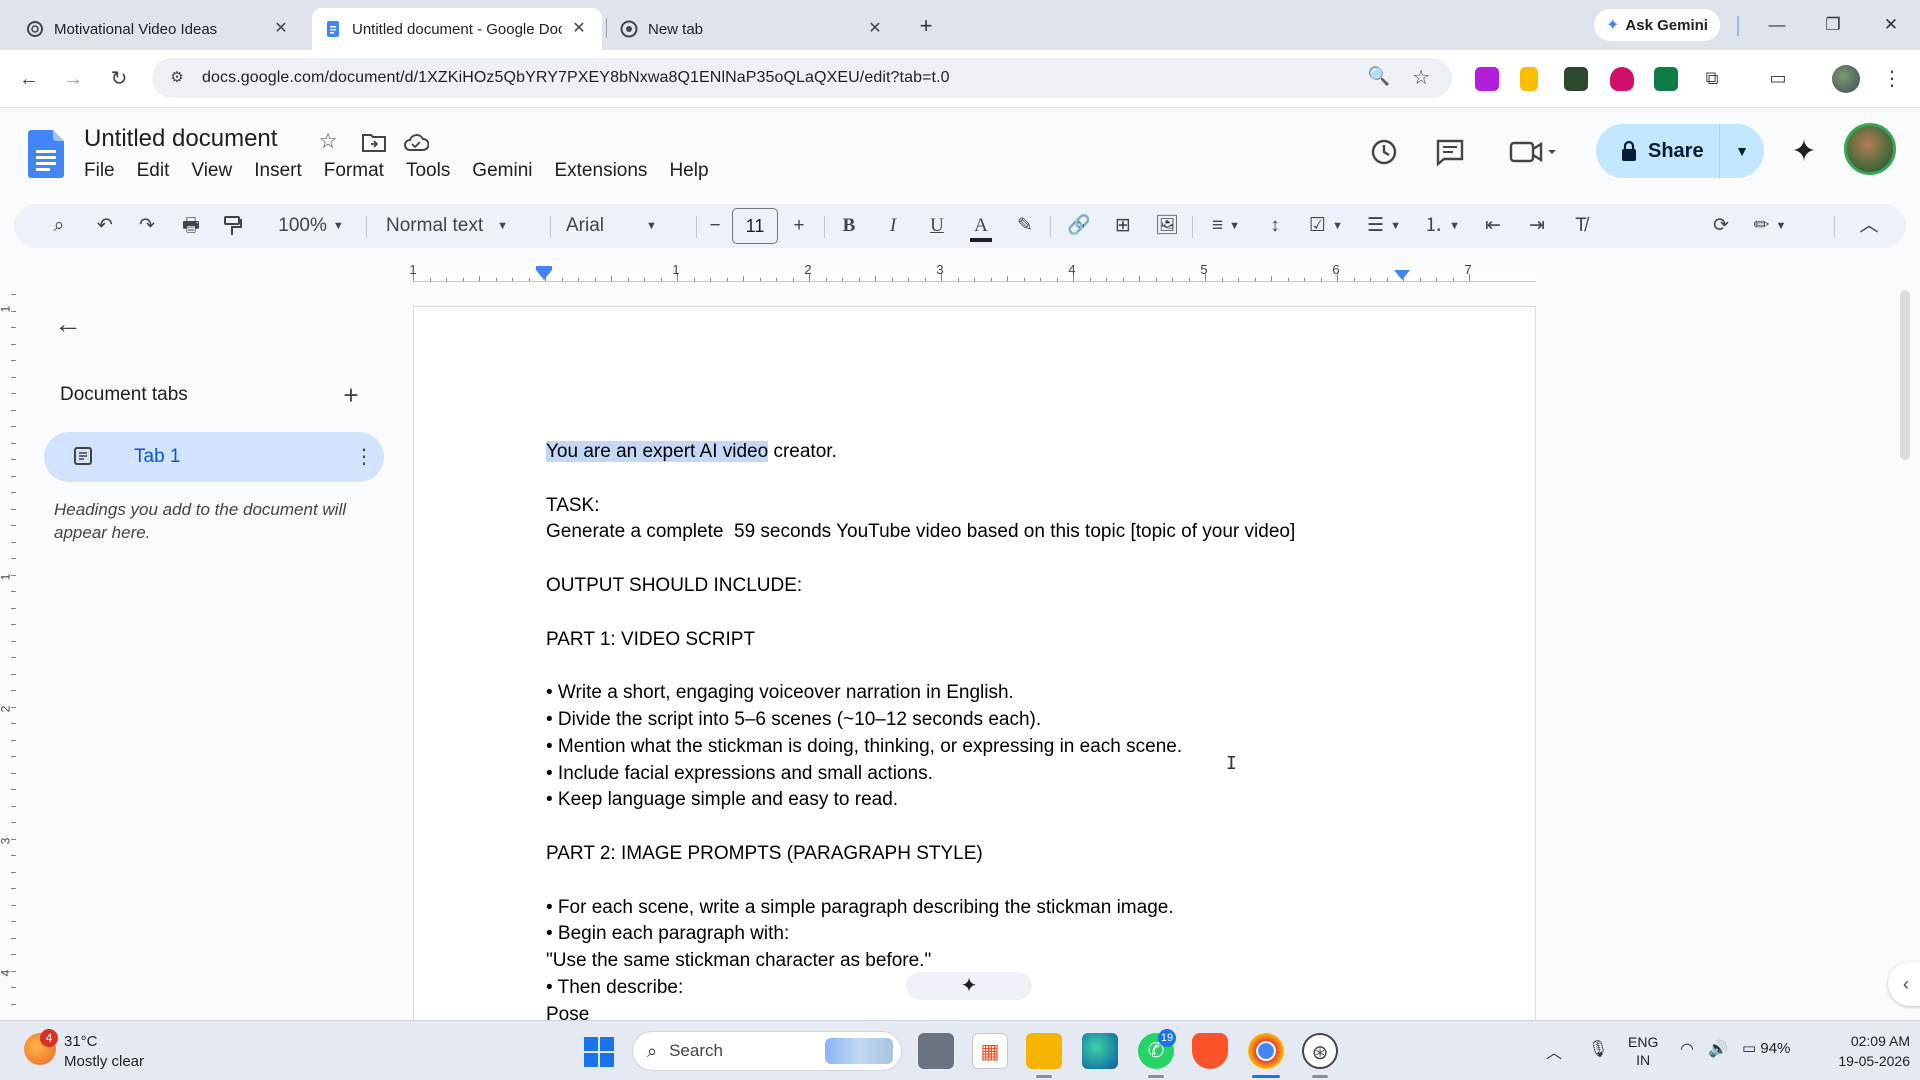 This screenshot has width=1920, height=1080. What do you see at coordinates (926, 26) in the screenshot?
I see `new-tab-button: +` at bounding box center [926, 26].